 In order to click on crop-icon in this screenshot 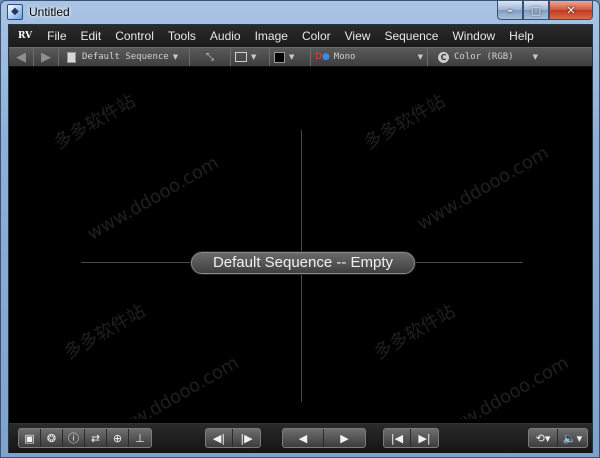, I will do `click(241, 57)`.